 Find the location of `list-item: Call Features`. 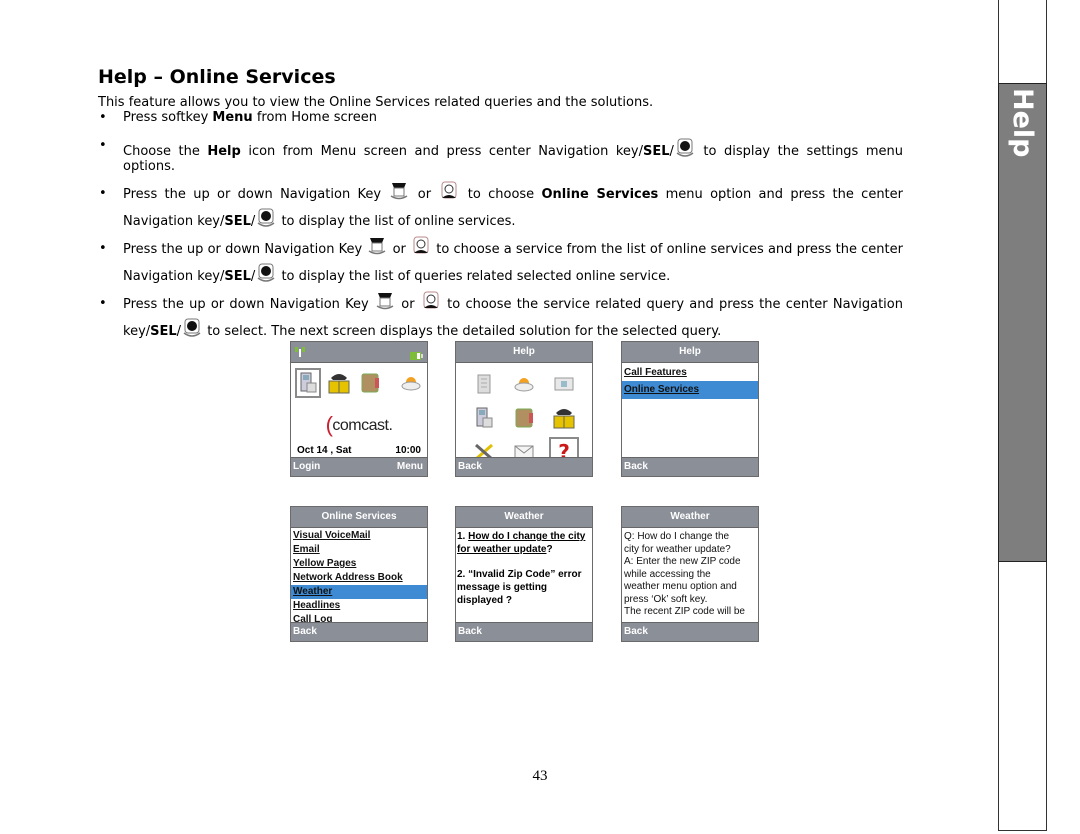

list-item: Call Features is located at coordinates (690, 373).